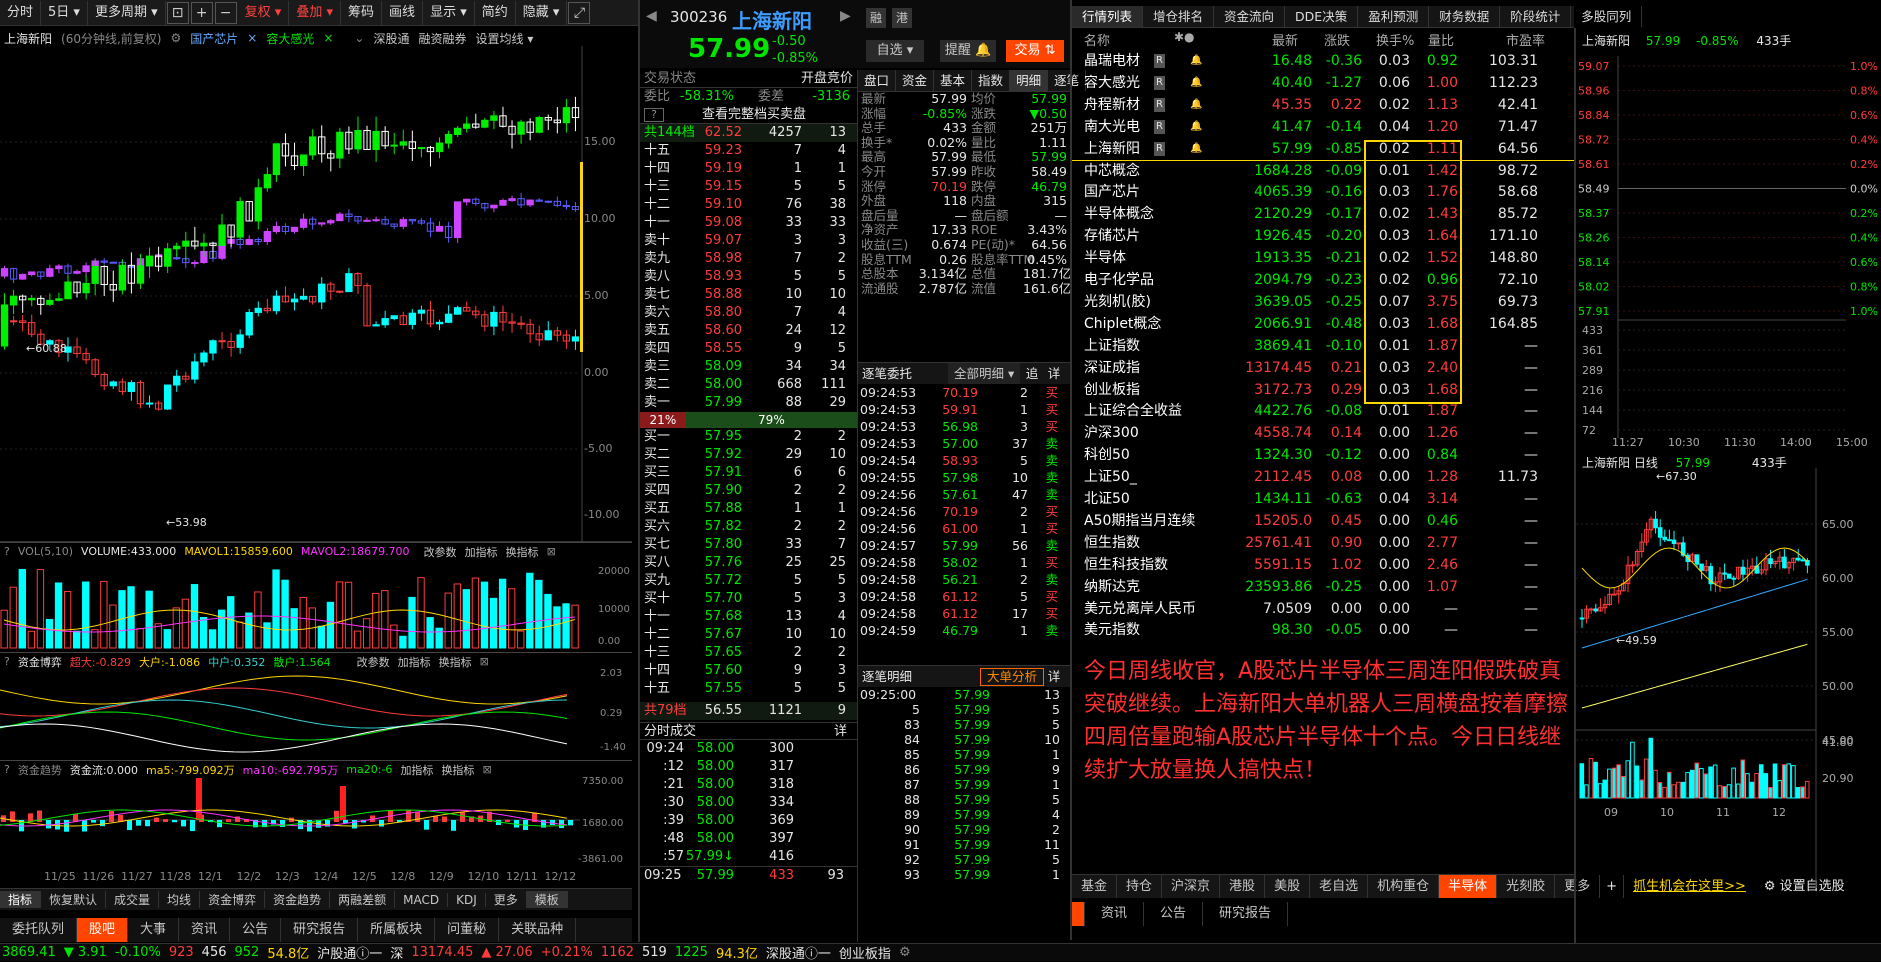 The width and height of the screenshot is (1881, 962). What do you see at coordinates (748, 151) in the screenshot?
I see `ask-row: 十五 59.23 7 4` at bounding box center [748, 151].